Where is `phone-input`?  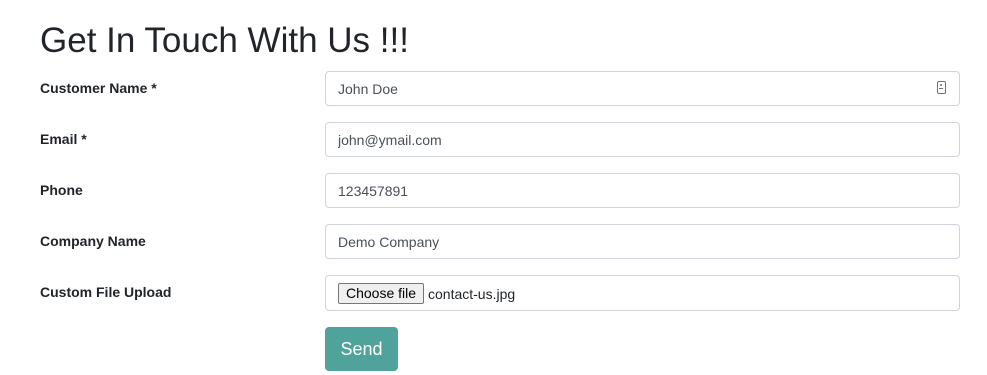
phone-input is located at coordinates (642, 190).